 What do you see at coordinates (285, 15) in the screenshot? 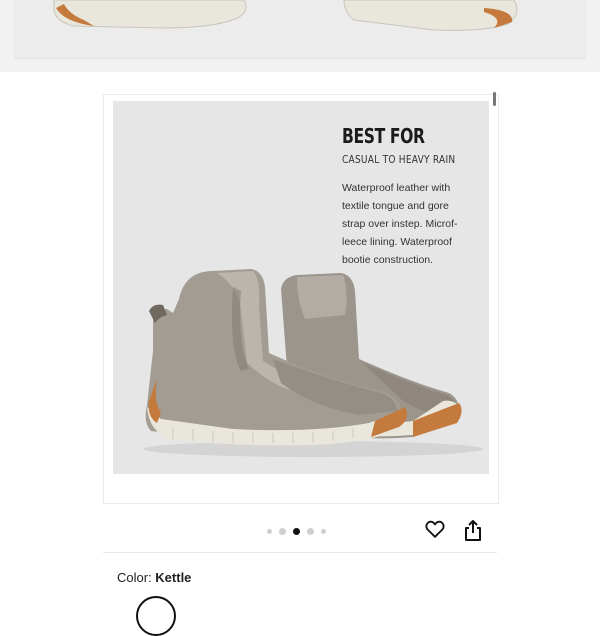
I see `previous-shoe-illustration` at bounding box center [285, 15].